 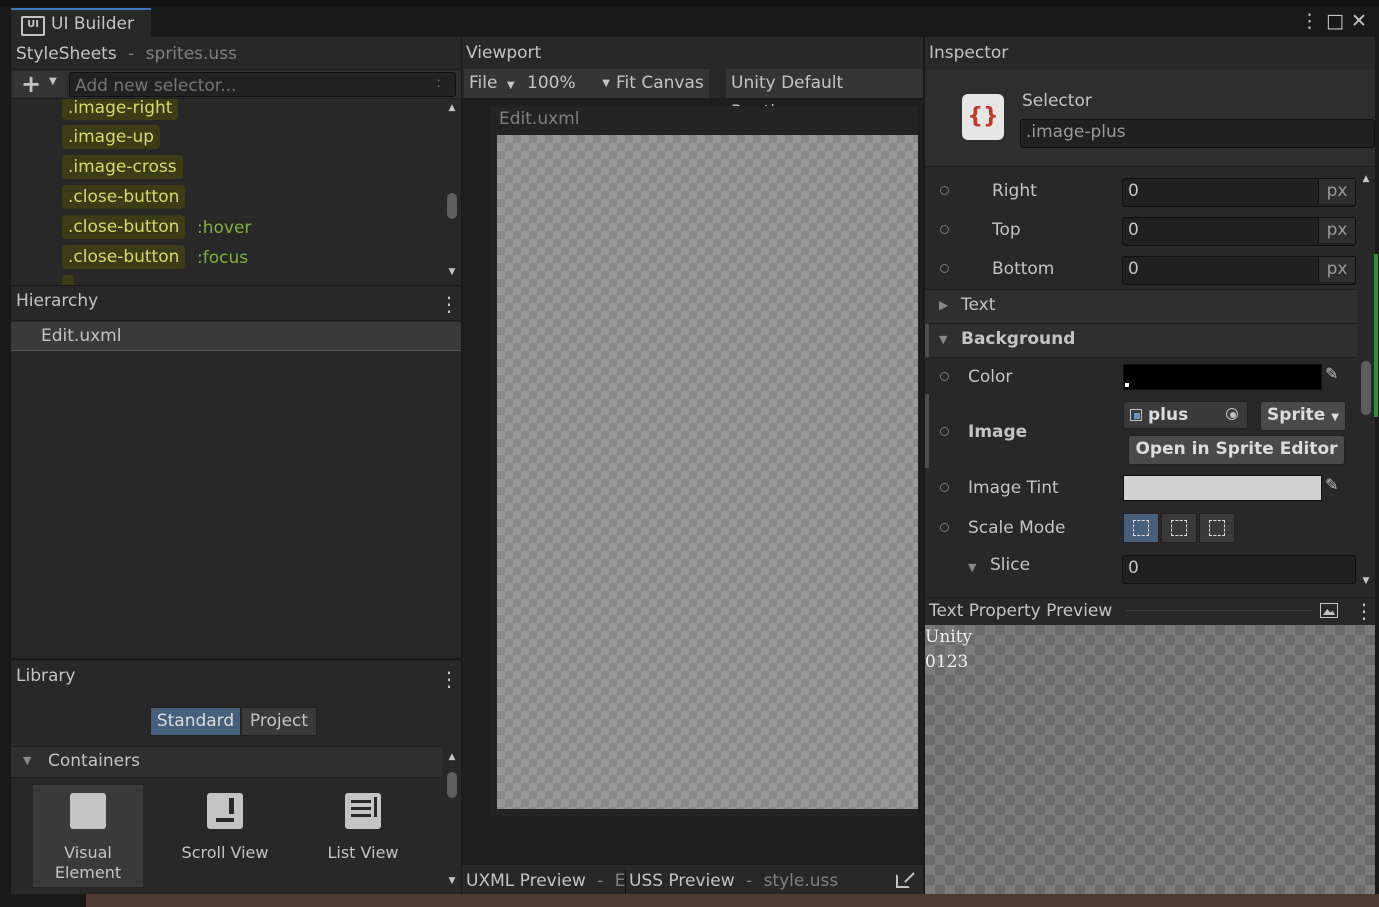 I want to click on title-bar, so click(x=689, y=18).